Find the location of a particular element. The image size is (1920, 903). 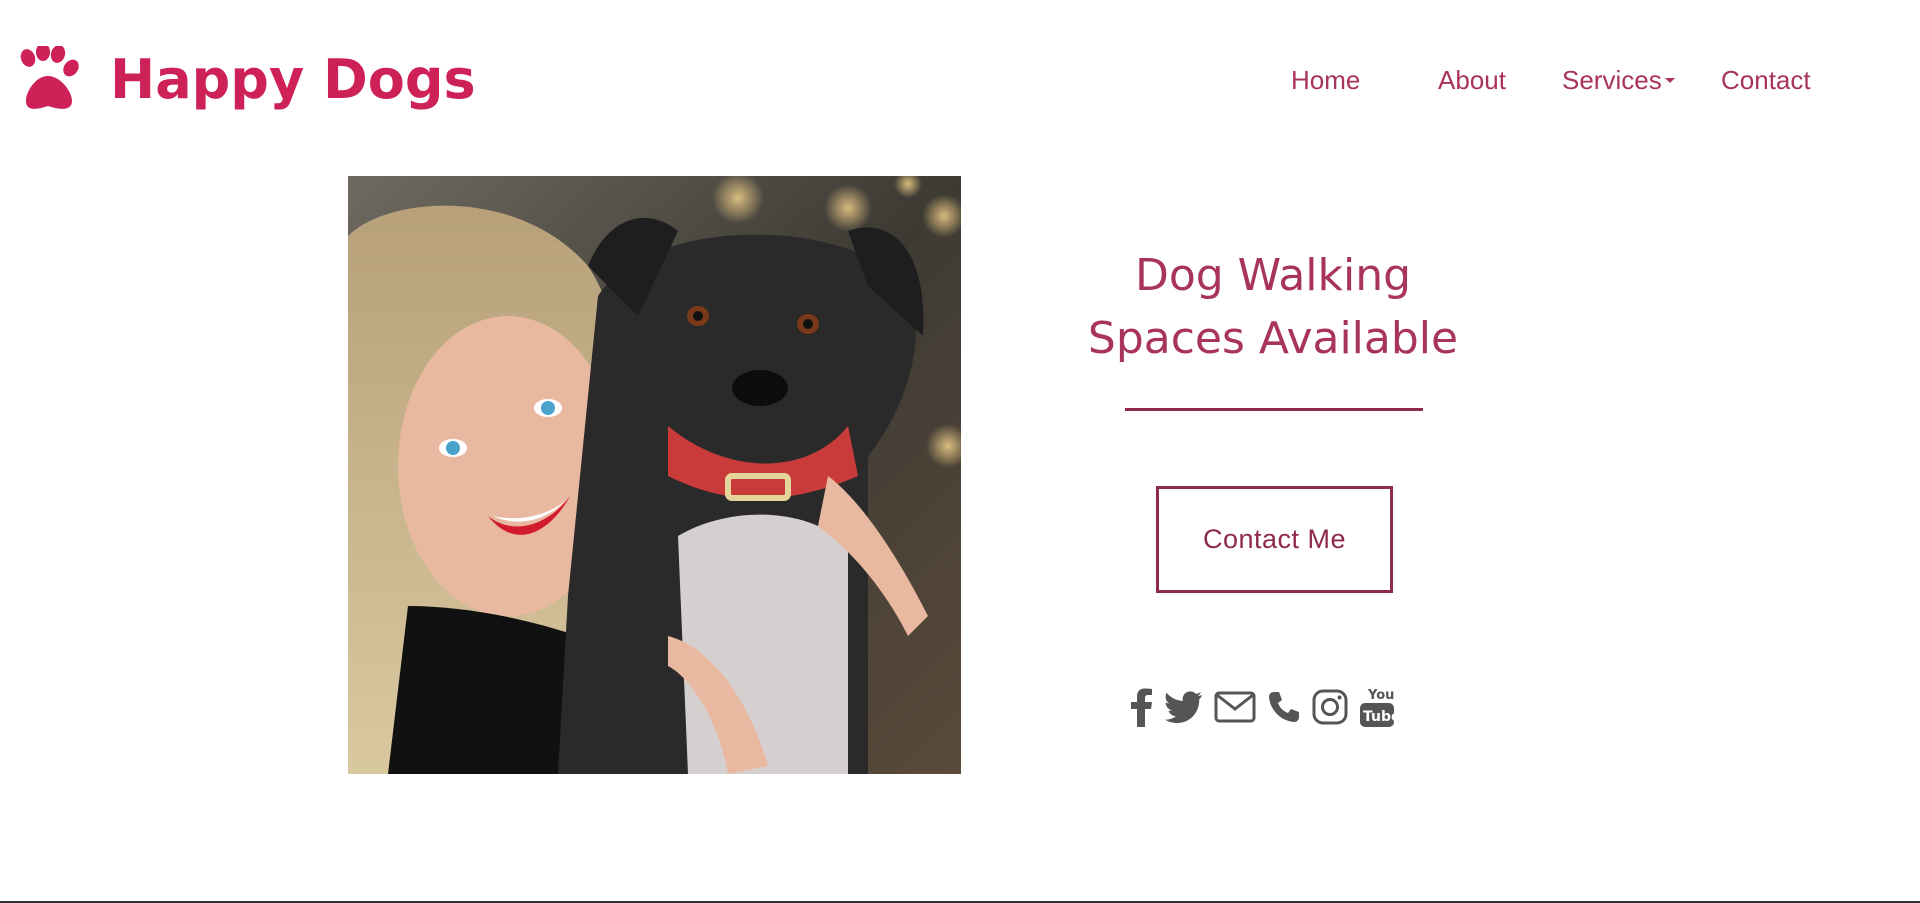

instagram-link is located at coordinates (1330, 707).